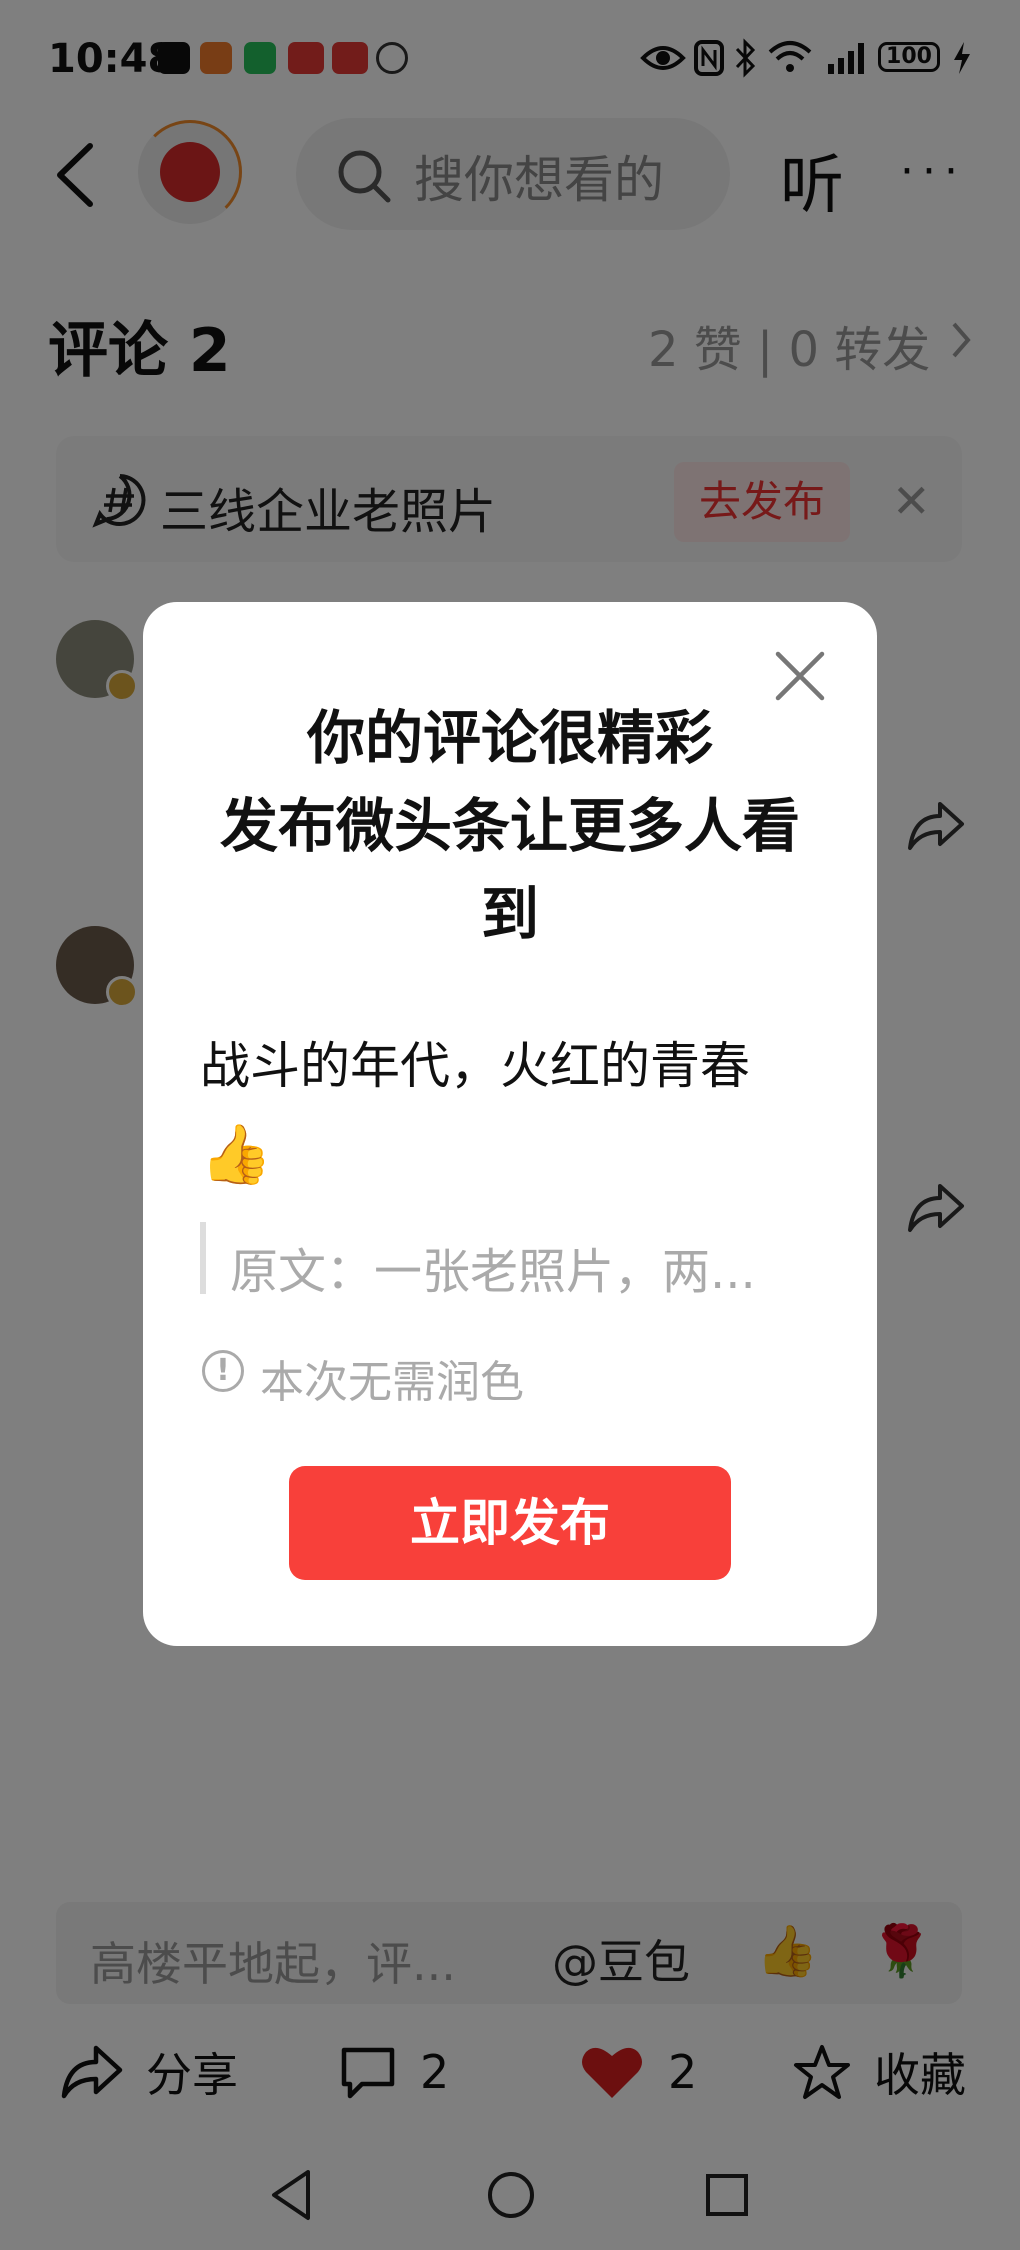 The image size is (1020, 2250). Describe the element at coordinates (510, 1523) in the screenshot. I see `publish-now-button: 立即发布` at that location.